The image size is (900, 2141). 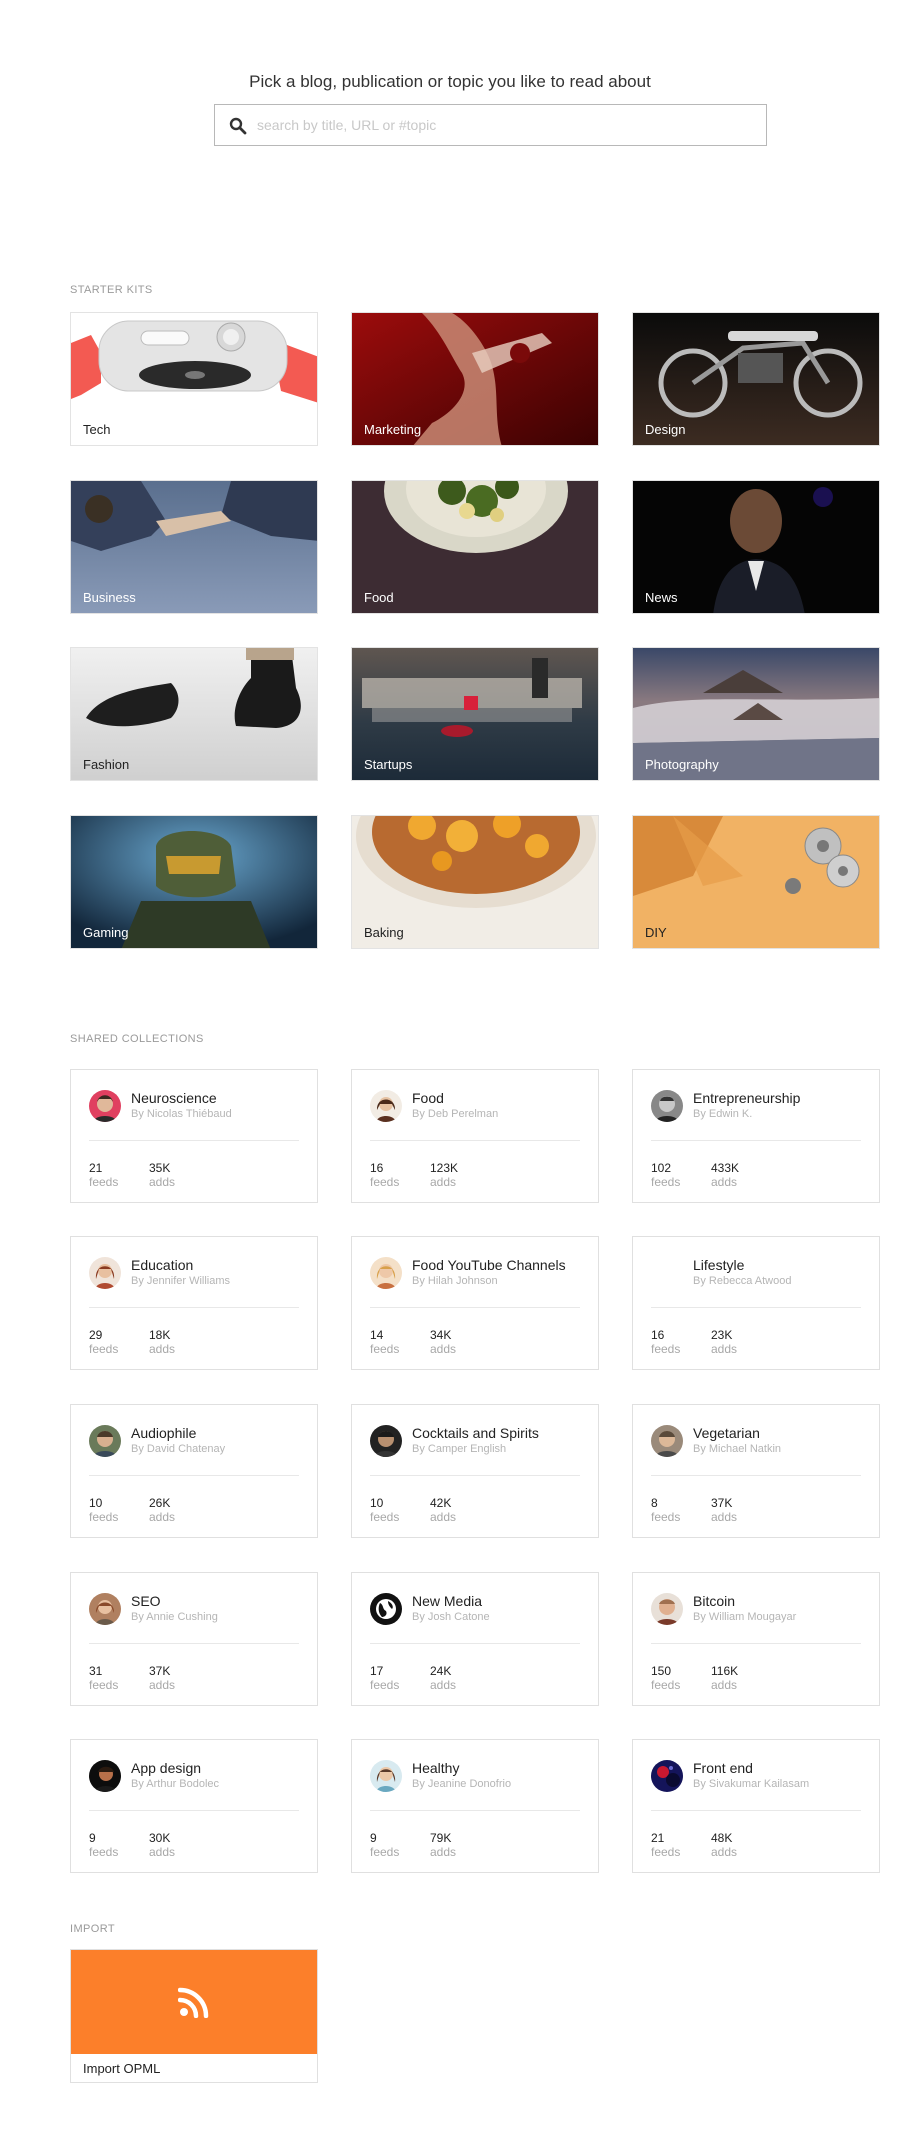 What do you see at coordinates (506, 125) in the screenshot?
I see `search-input` at bounding box center [506, 125].